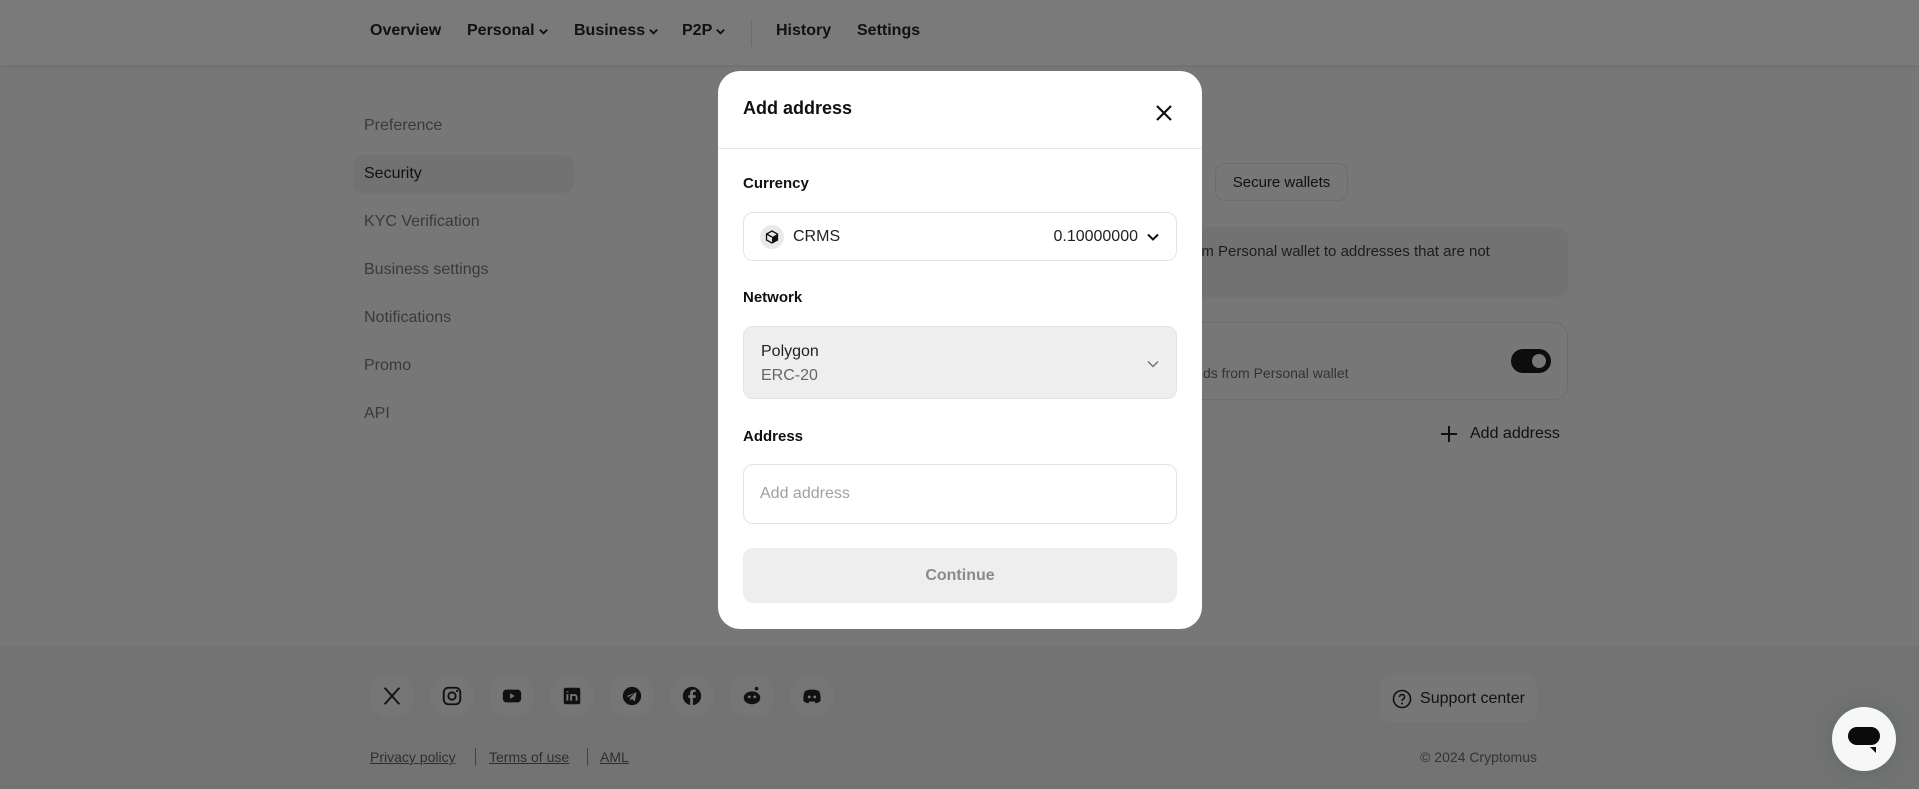  Describe the element at coordinates (1281, 182) in the screenshot. I see `tab-secure-wallets: Secure wallets` at that location.